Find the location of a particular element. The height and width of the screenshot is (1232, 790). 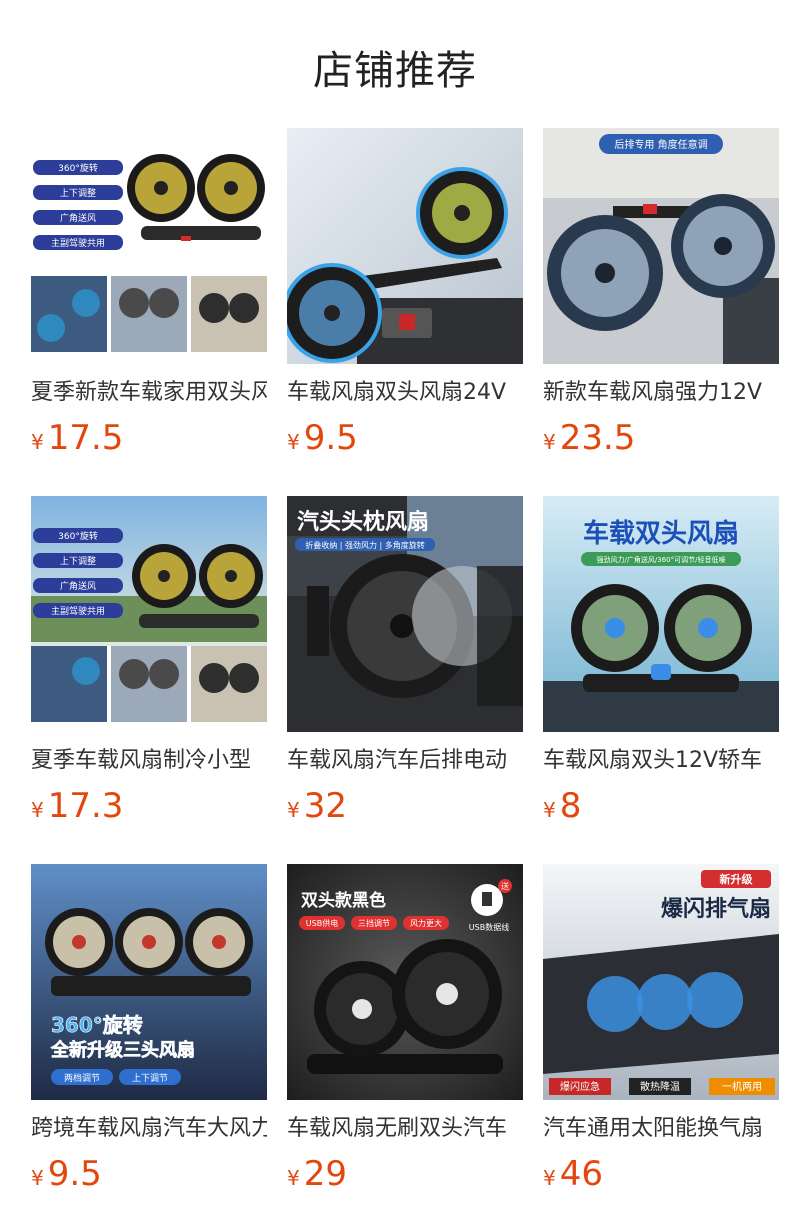

badge-text: 送 is located at coordinates (505, 886).